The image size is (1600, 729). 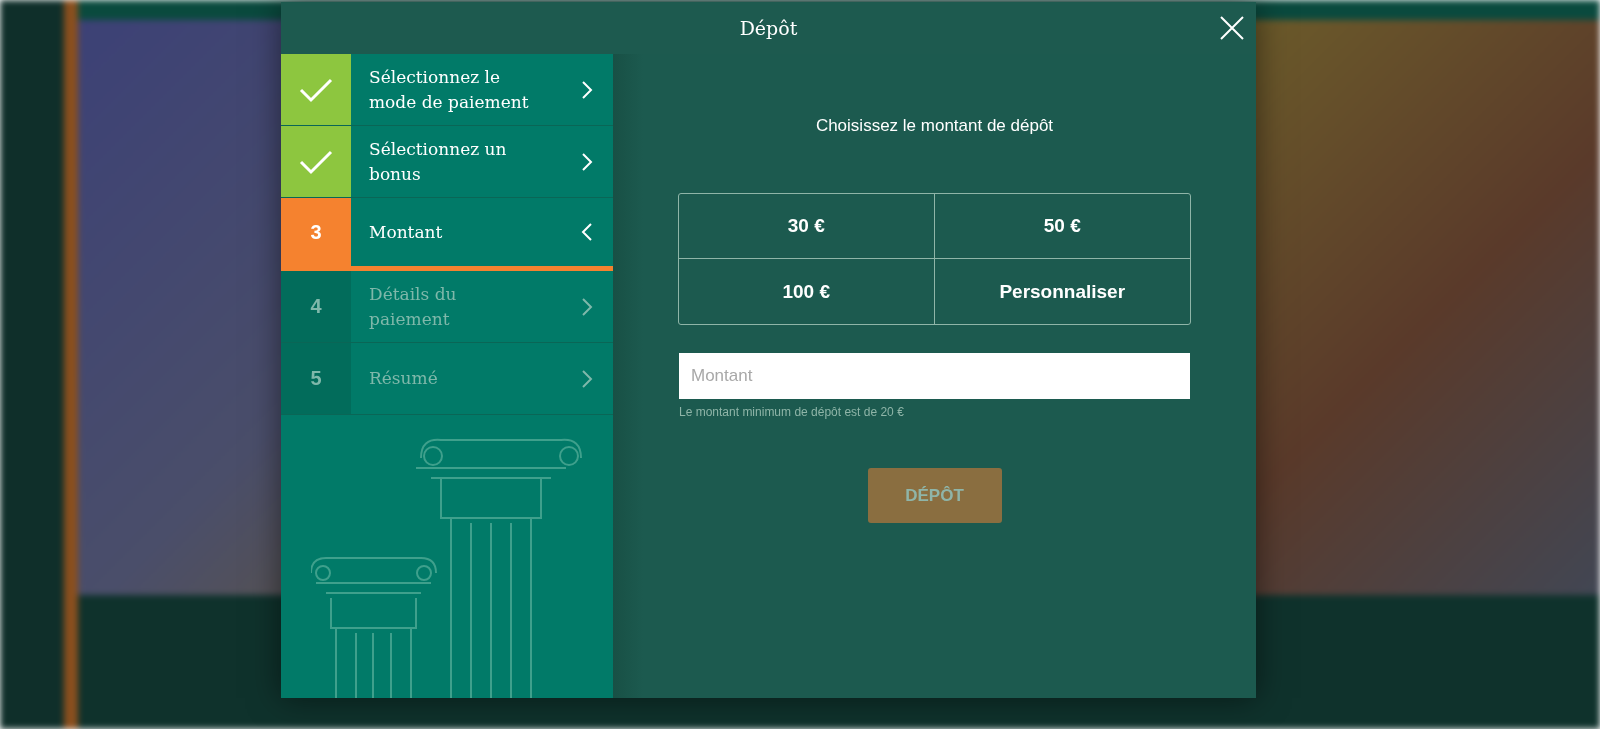 What do you see at coordinates (792, 412) in the screenshot?
I see `minimum-hint: Le montant minimum de dépôt est de 20 €` at bounding box center [792, 412].